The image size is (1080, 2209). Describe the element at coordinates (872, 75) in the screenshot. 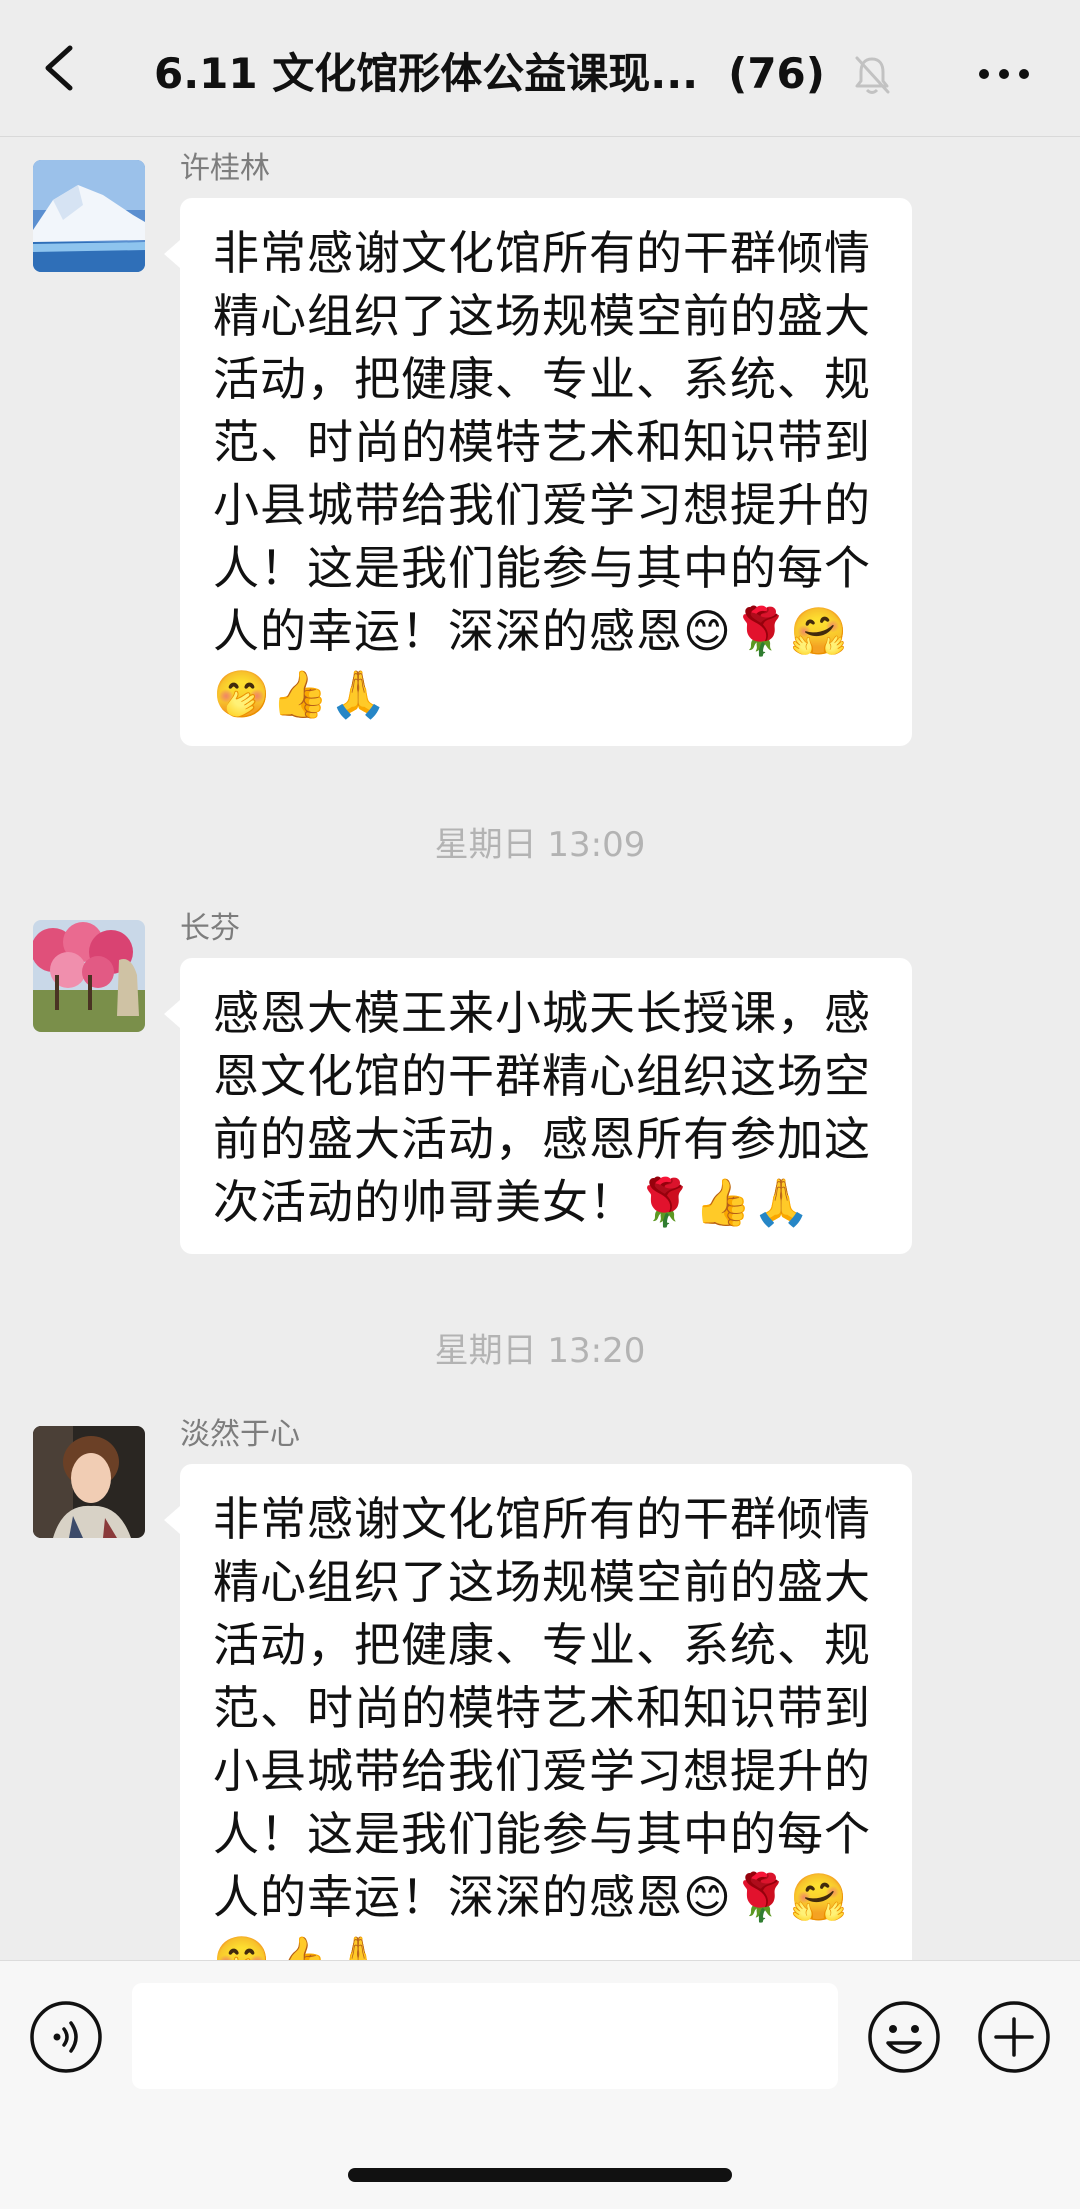

I see `bell-muted-icon` at that location.